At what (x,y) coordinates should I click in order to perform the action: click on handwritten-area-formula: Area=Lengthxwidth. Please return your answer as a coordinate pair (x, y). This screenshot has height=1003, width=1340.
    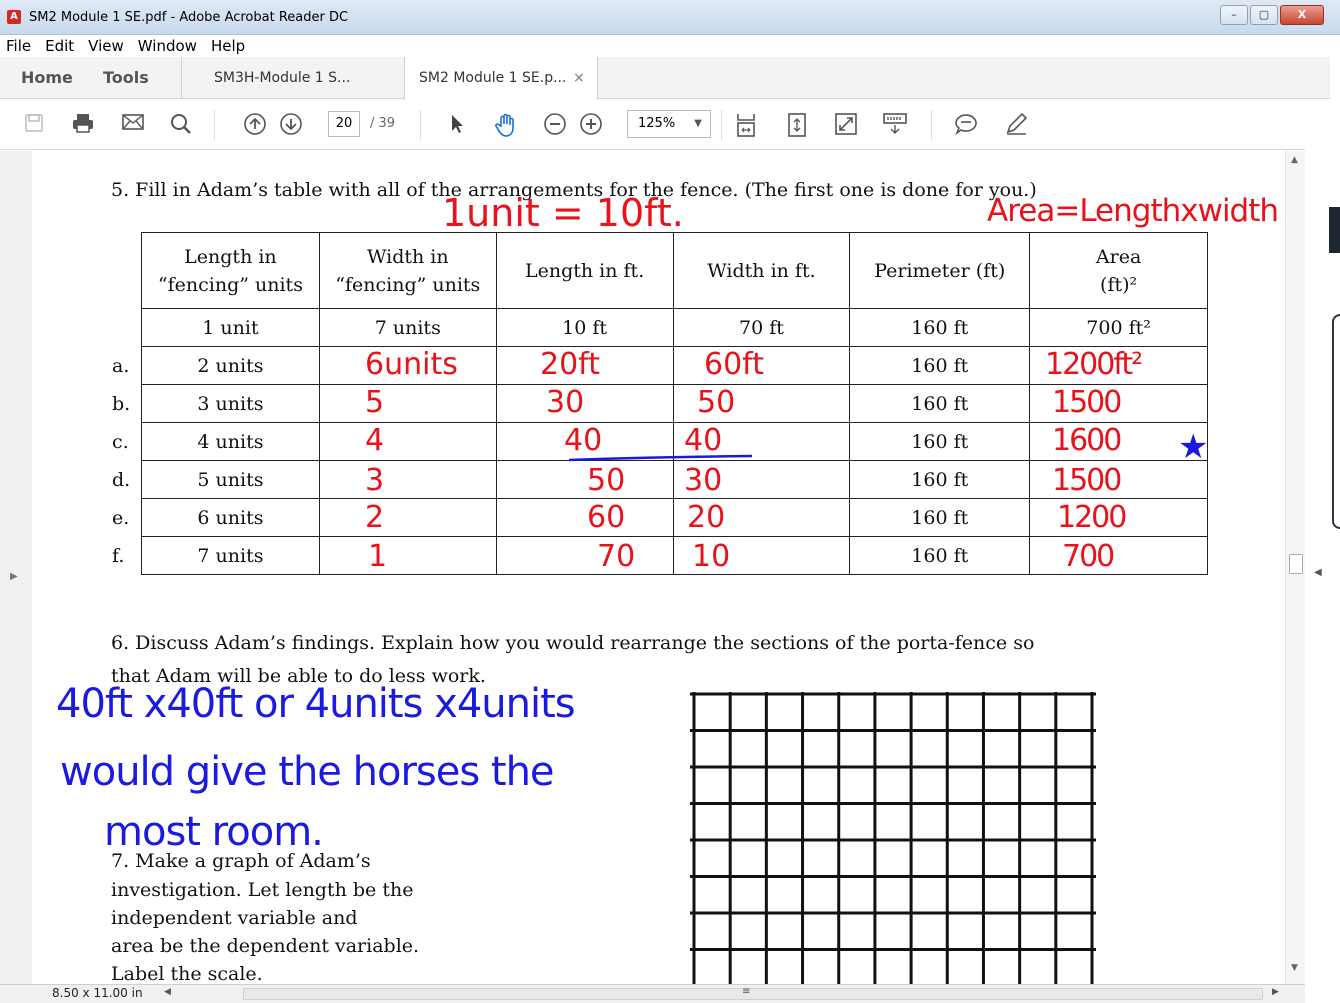
    Looking at the image, I should click on (1133, 211).